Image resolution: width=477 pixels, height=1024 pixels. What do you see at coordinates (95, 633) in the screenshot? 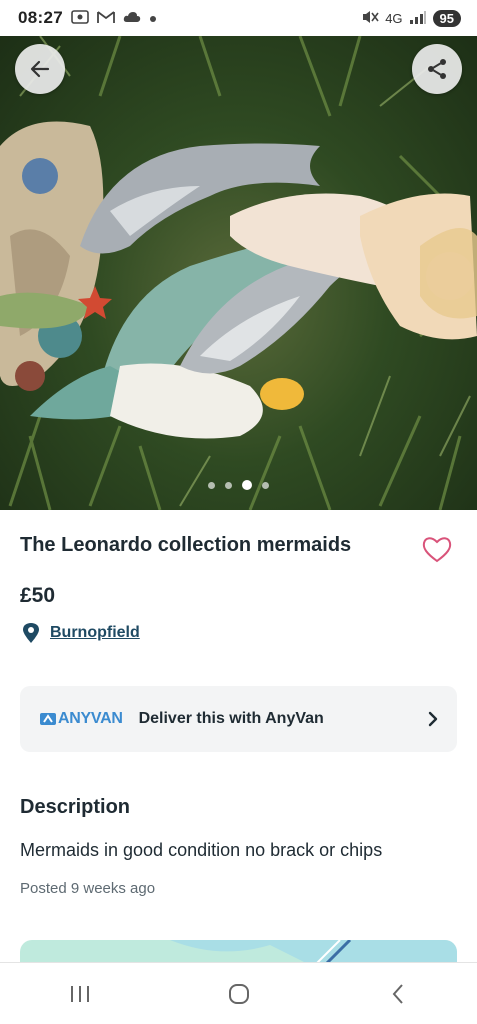
I see `location-link: Burnopfield` at bounding box center [95, 633].